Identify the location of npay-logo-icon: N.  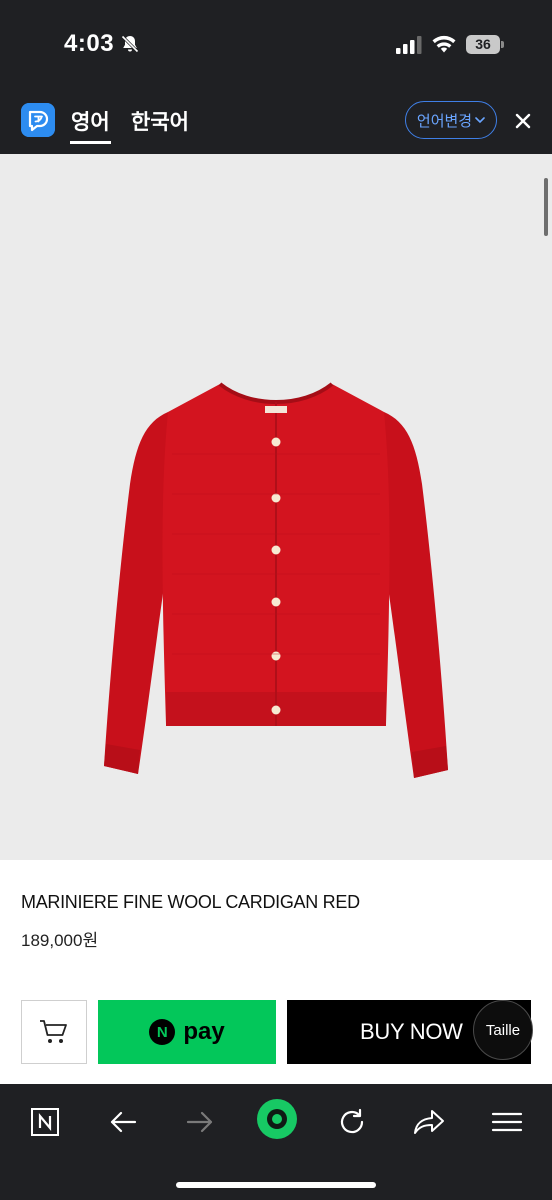
(162, 1032).